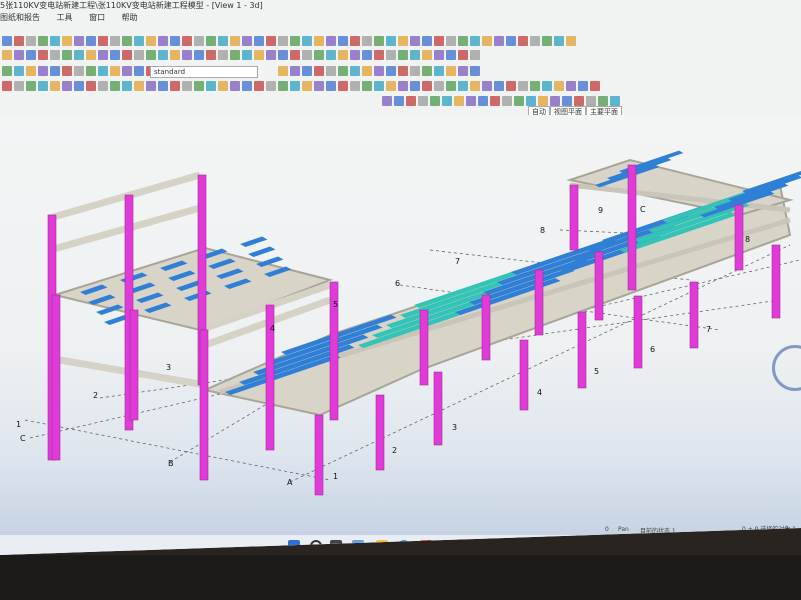 Image resolution: width=801 pixels, height=600 pixels. I want to click on windows-start-icon, so click(294, 546).